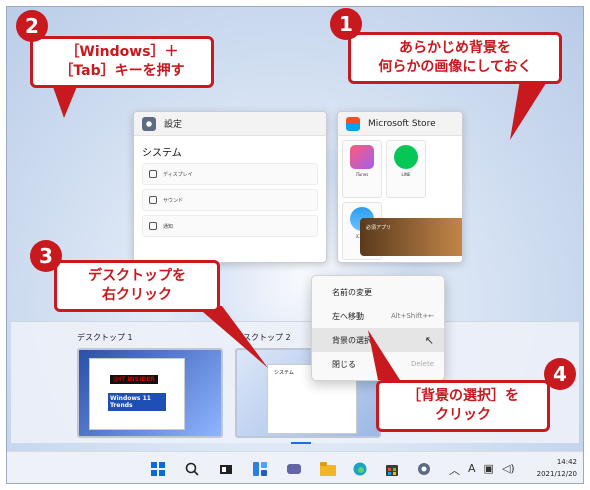 The image size is (590, 490). I want to click on step-badge-4: 4, so click(560, 374).